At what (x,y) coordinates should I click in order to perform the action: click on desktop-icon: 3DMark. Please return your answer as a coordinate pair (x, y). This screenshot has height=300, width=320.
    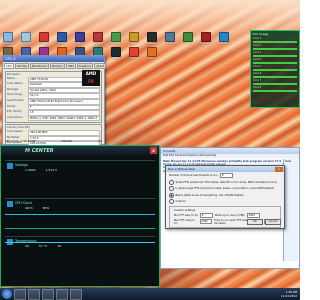
    Looking at the image, I should click on (44, 38).